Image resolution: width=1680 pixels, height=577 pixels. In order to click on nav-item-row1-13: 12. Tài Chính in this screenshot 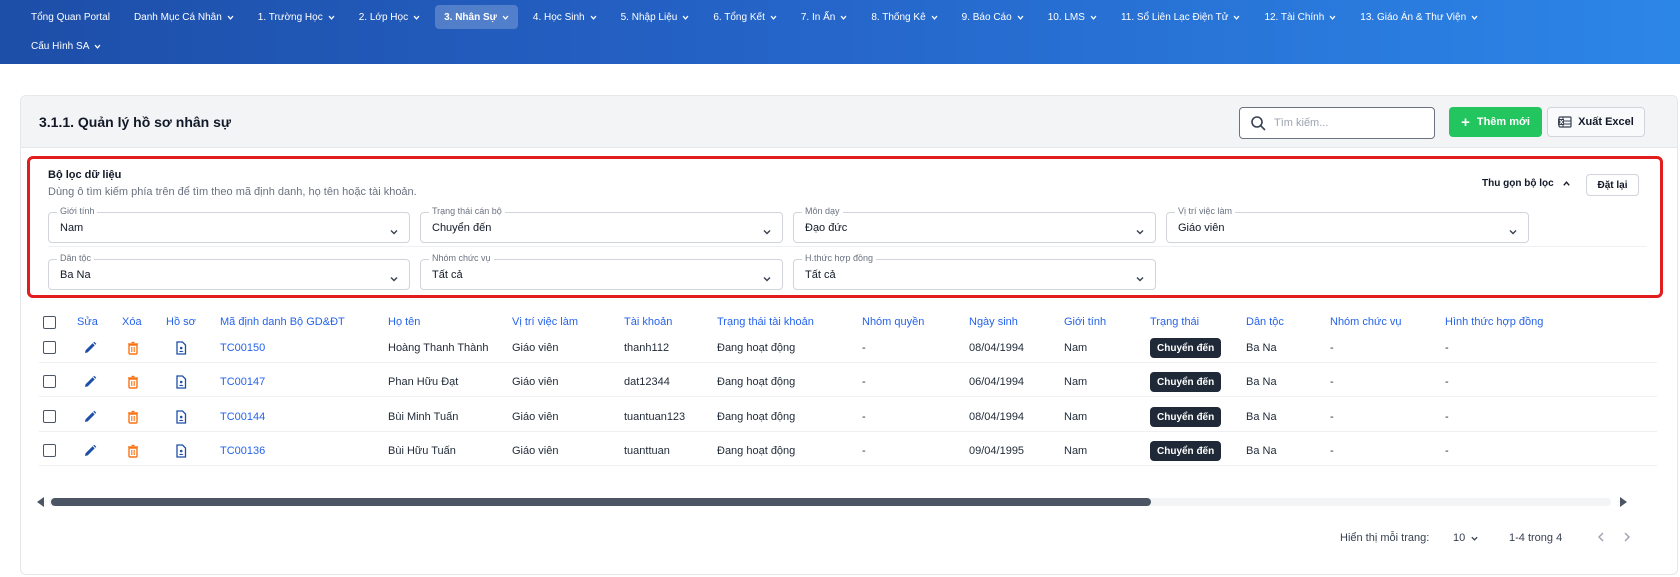, I will do `click(1300, 17)`.